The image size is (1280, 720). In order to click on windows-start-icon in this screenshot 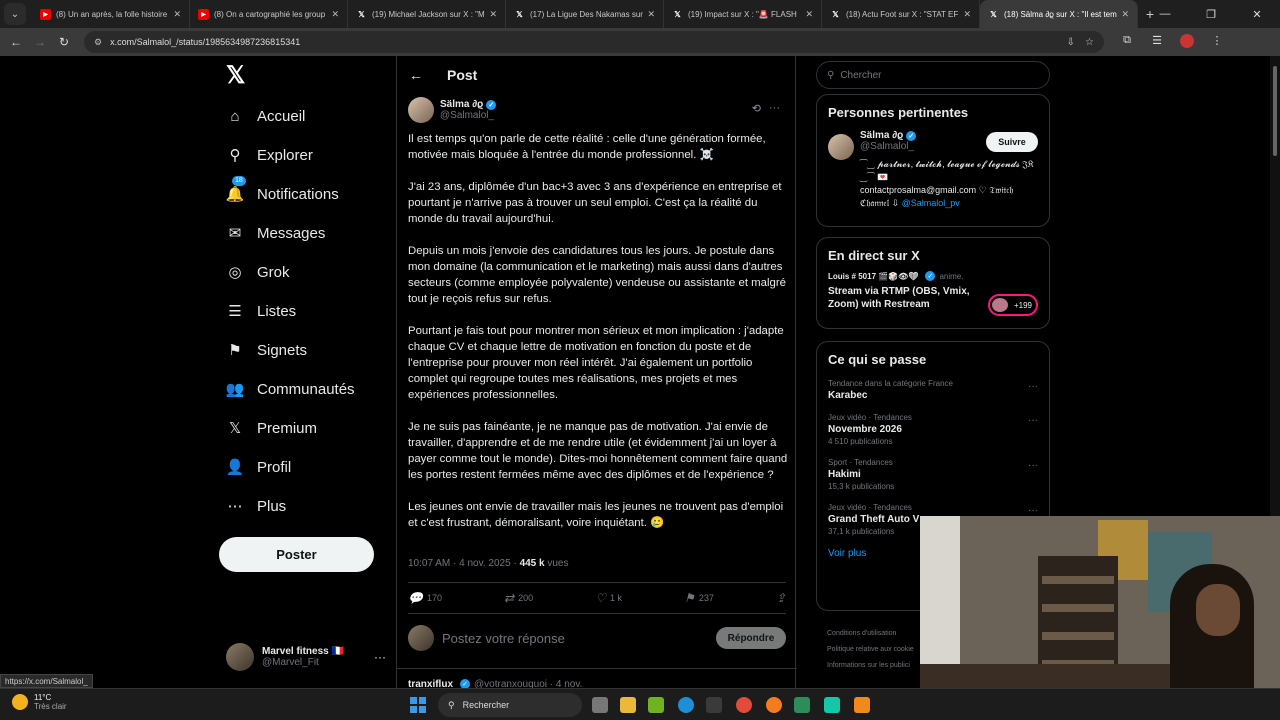, I will do `click(418, 705)`.